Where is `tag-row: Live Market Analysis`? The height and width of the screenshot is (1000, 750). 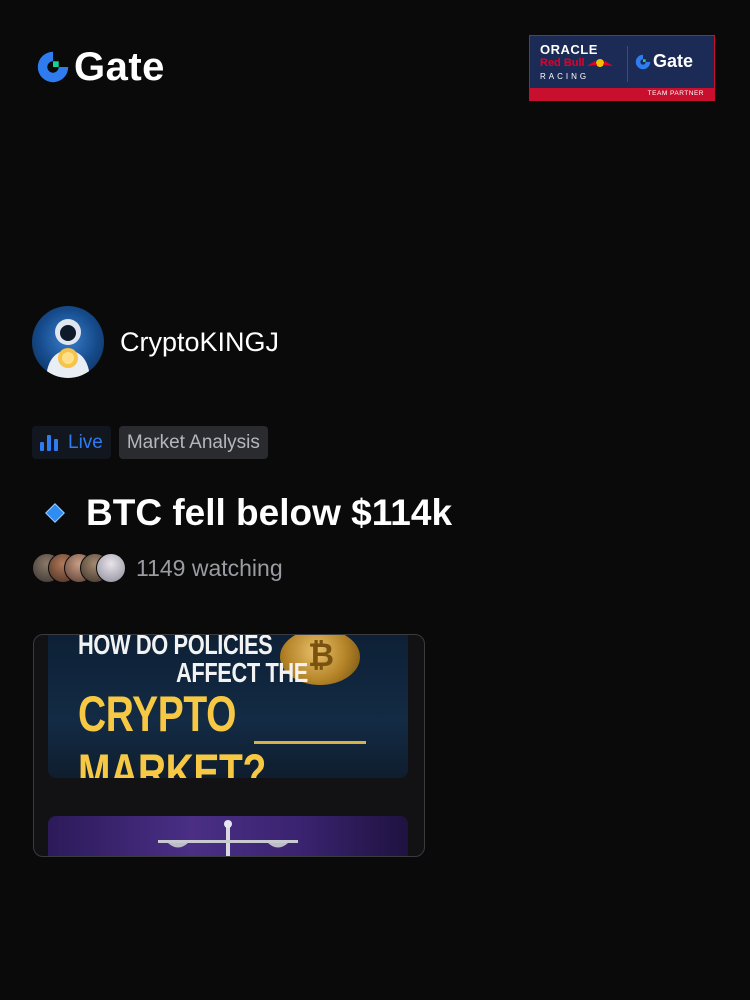
tag-row: Live Market Analysis is located at coordinates (150, 442).